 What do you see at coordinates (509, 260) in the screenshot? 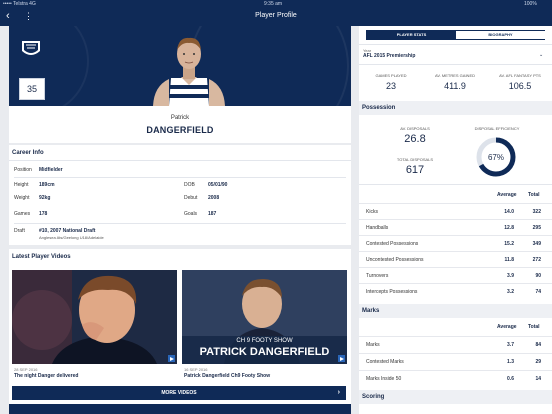
I see `row-average: 11.8` at bounding box center [509, 260].